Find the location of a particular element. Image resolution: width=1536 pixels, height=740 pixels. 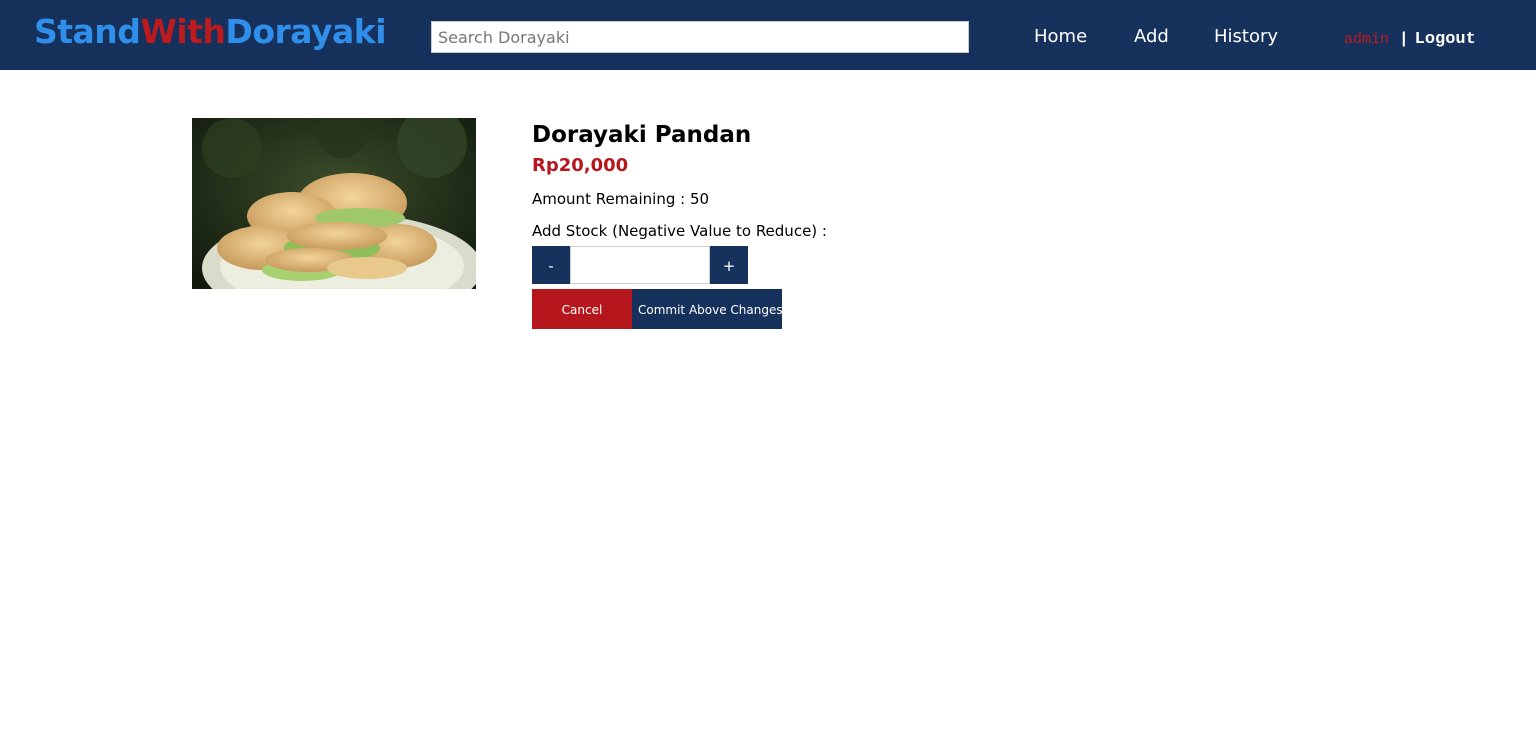

dorayaki-photo-icon is located at coordinates (334, 203).